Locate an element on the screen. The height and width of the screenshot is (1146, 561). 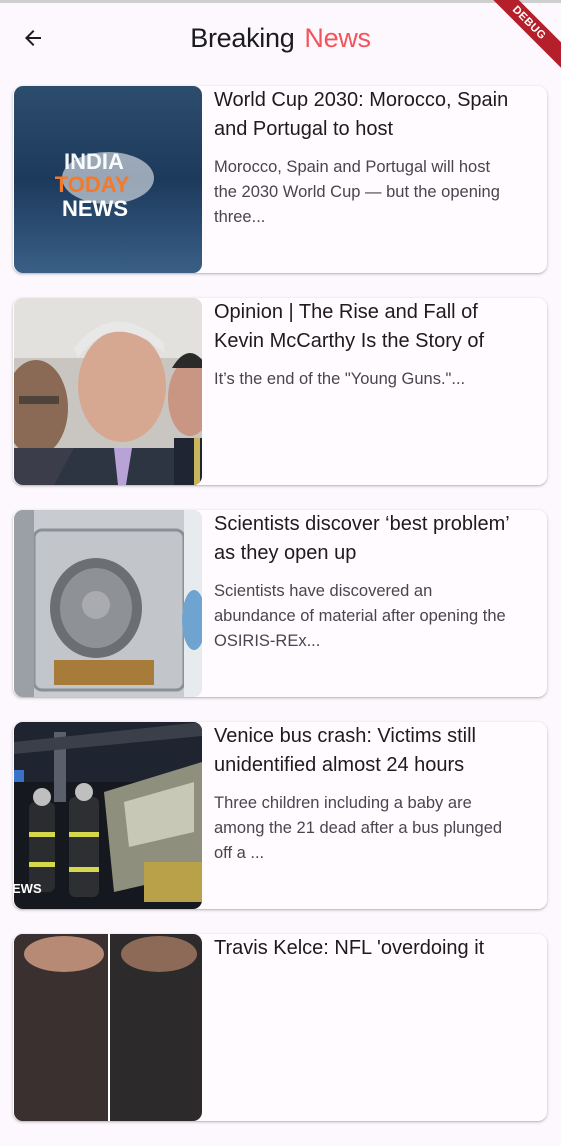
night-rescue-photo: EWS is located at coordinates (108, 815).